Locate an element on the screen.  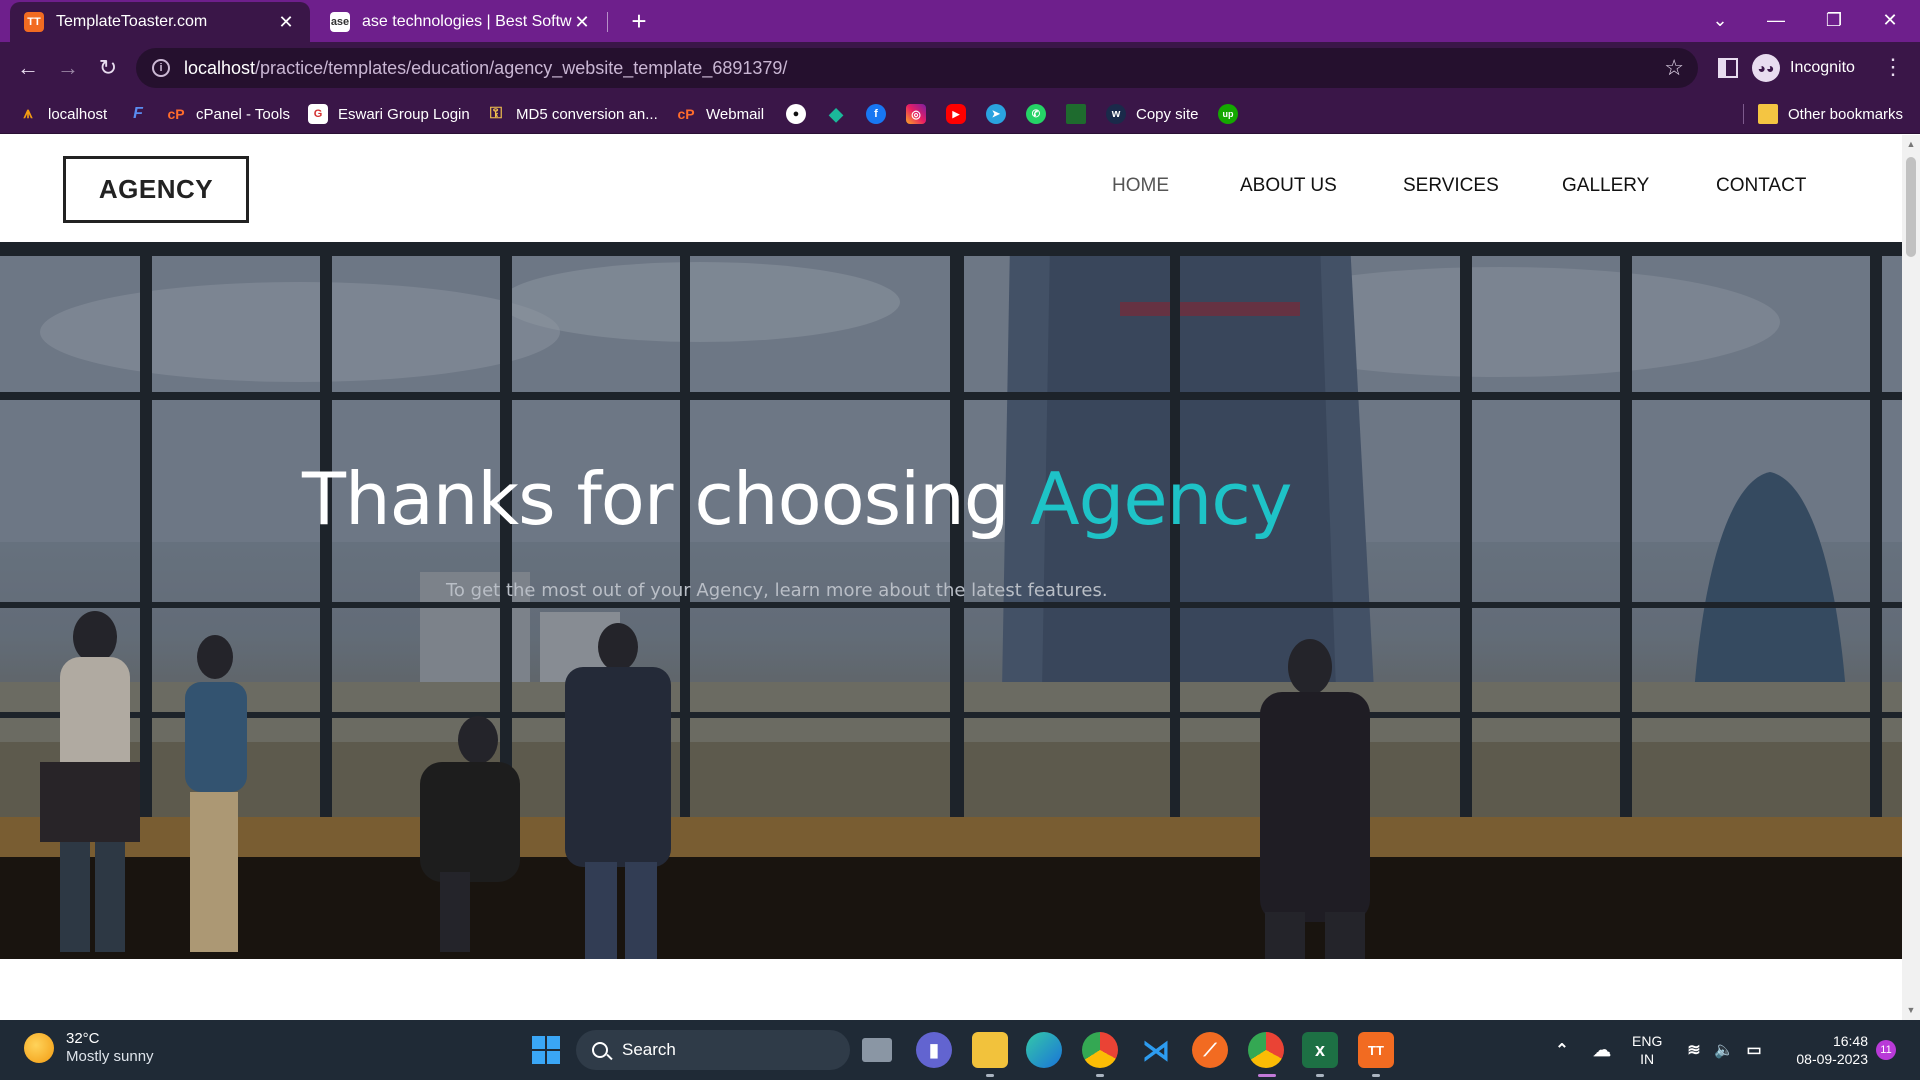
bookmark-fontawesome: F is located at coordinates (138, 114).